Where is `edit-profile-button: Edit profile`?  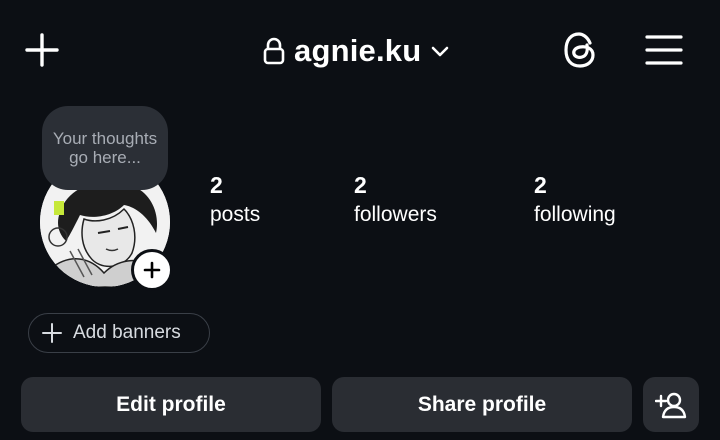
edit-profile-button: Edit profile is located at coordinates (171, 404).